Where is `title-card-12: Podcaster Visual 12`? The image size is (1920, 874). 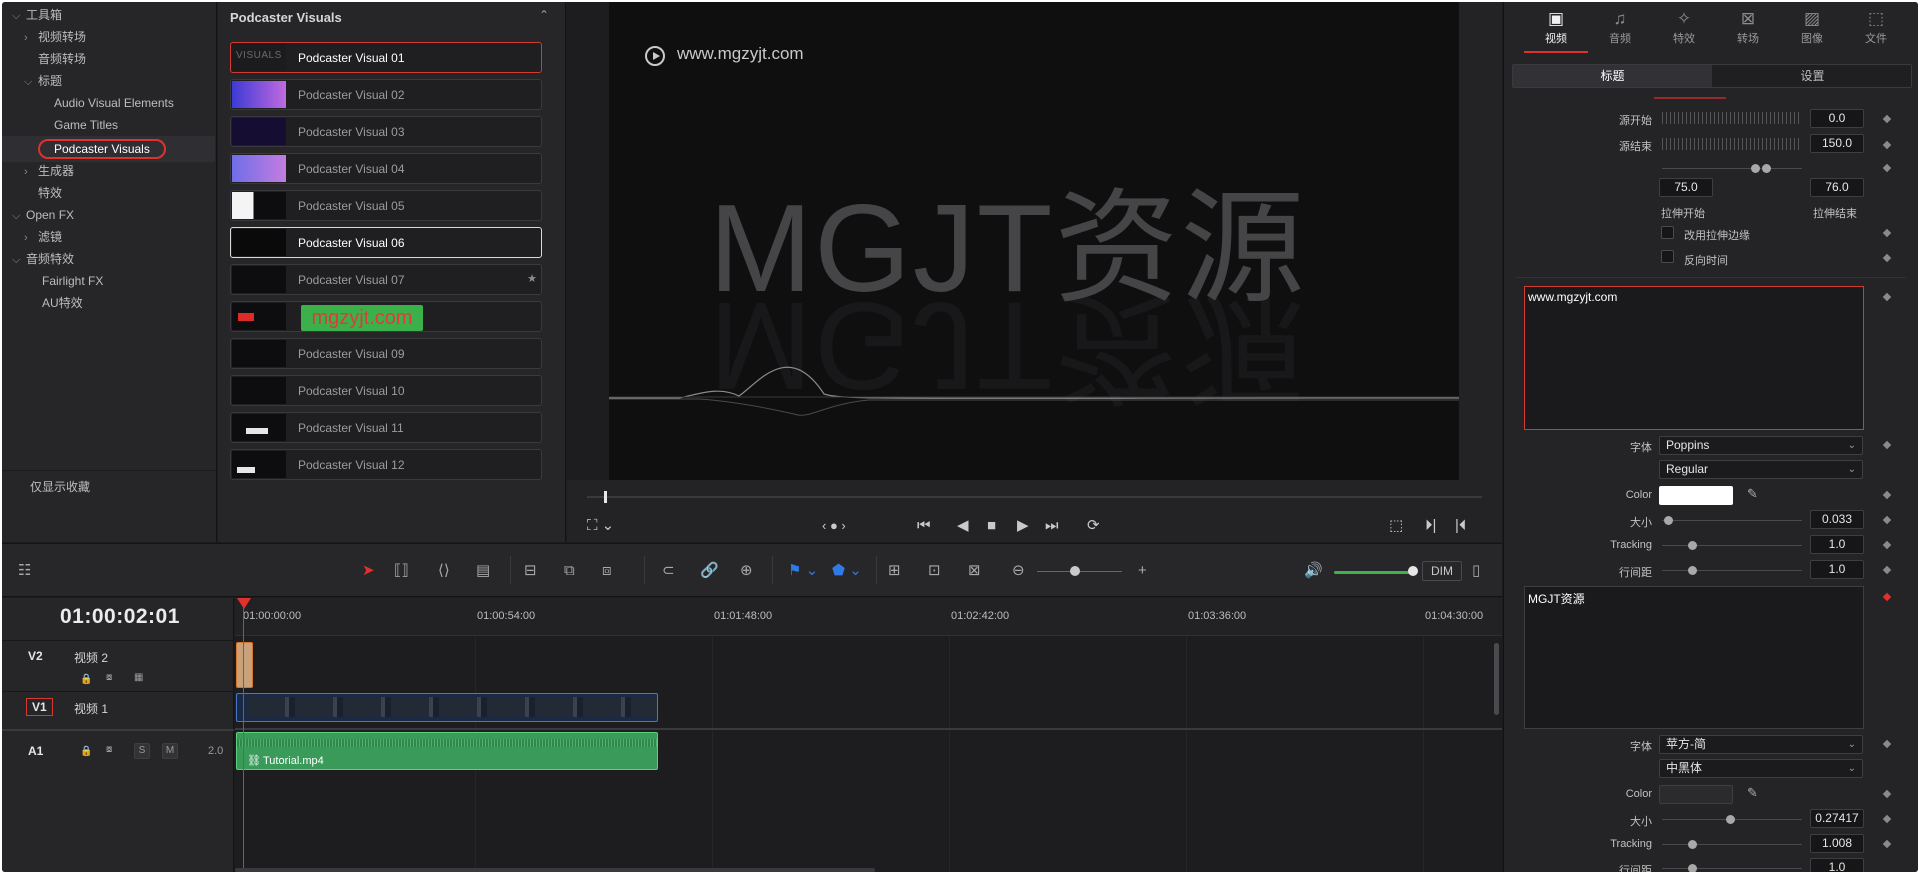 title-card-12: Podcaster Visual 12 is located at coordinates (386, 464).